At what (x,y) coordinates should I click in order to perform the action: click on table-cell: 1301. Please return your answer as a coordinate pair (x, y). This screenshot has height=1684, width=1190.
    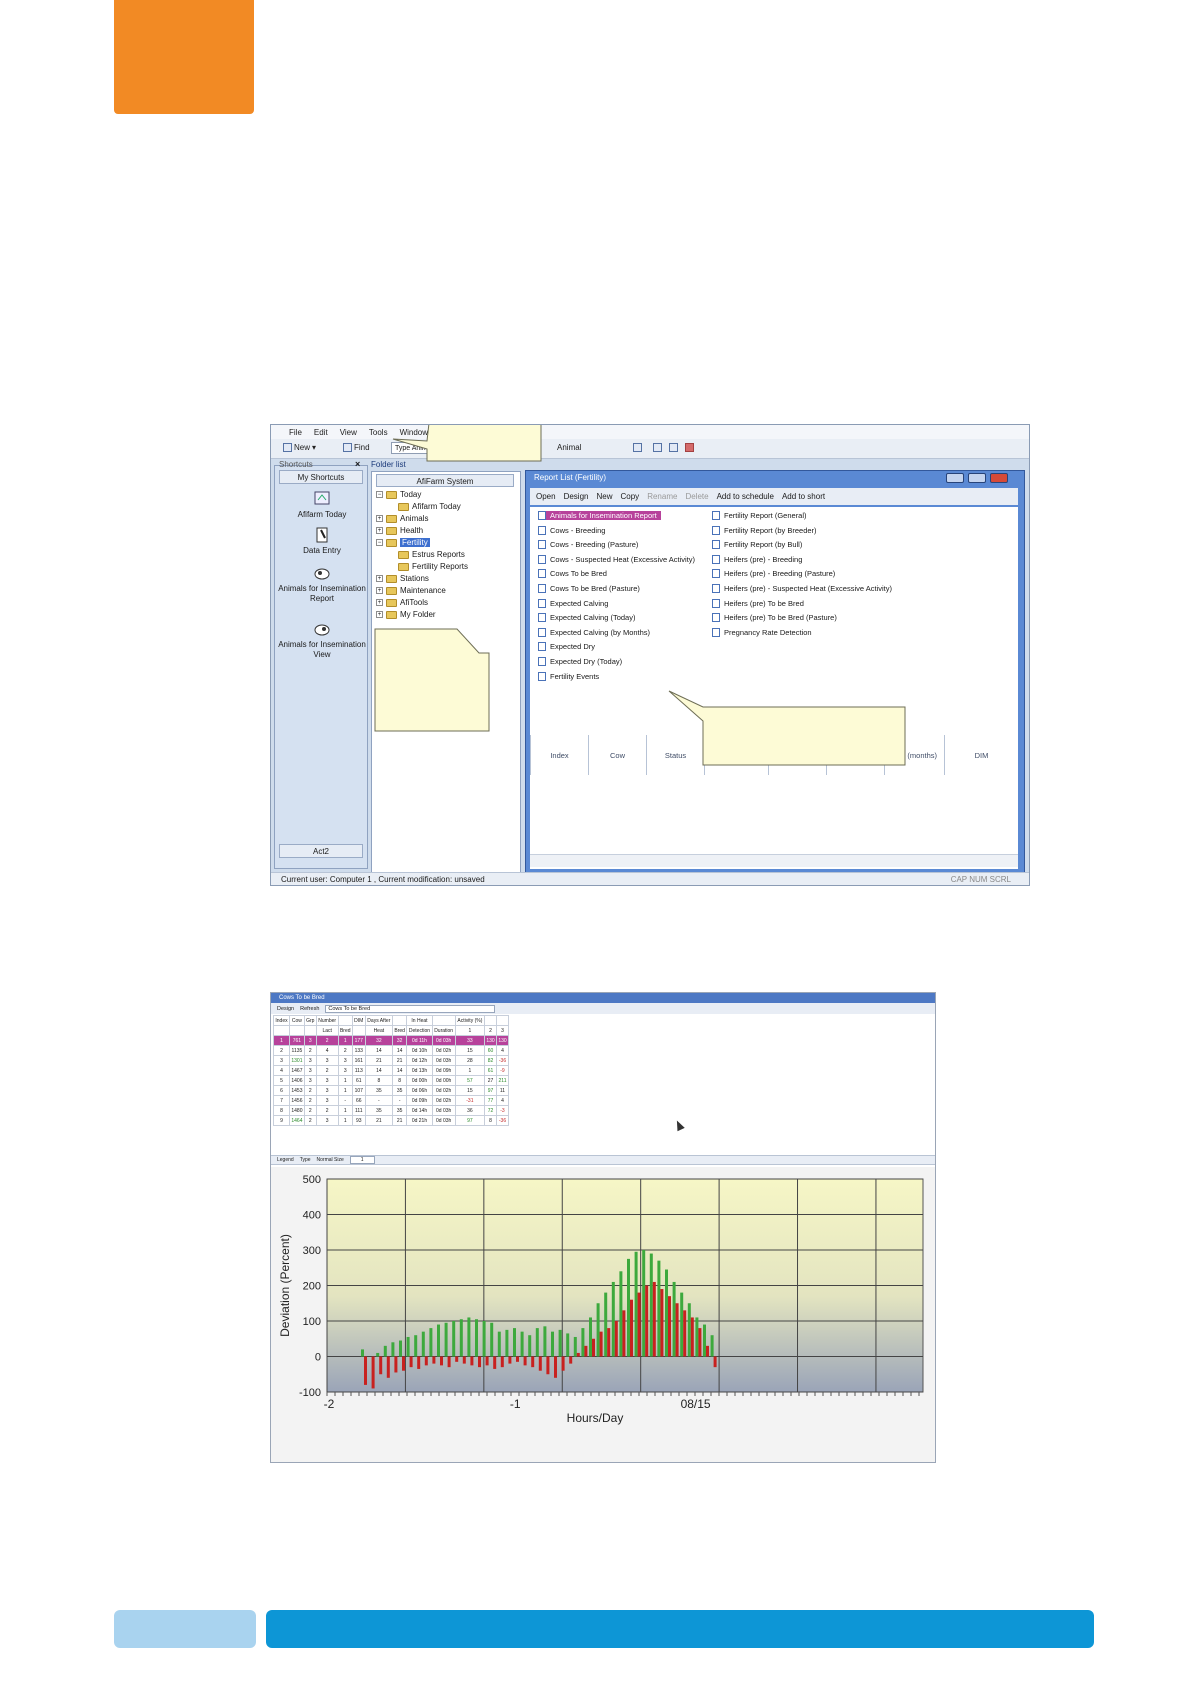
    Looking at the image, I should click on (297, 1060).